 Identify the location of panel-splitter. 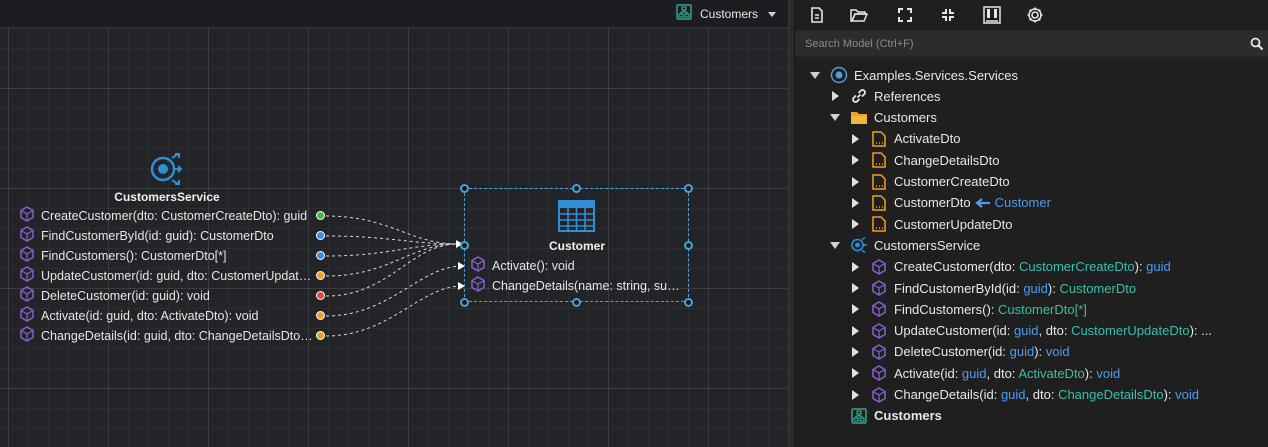
(791, 223).